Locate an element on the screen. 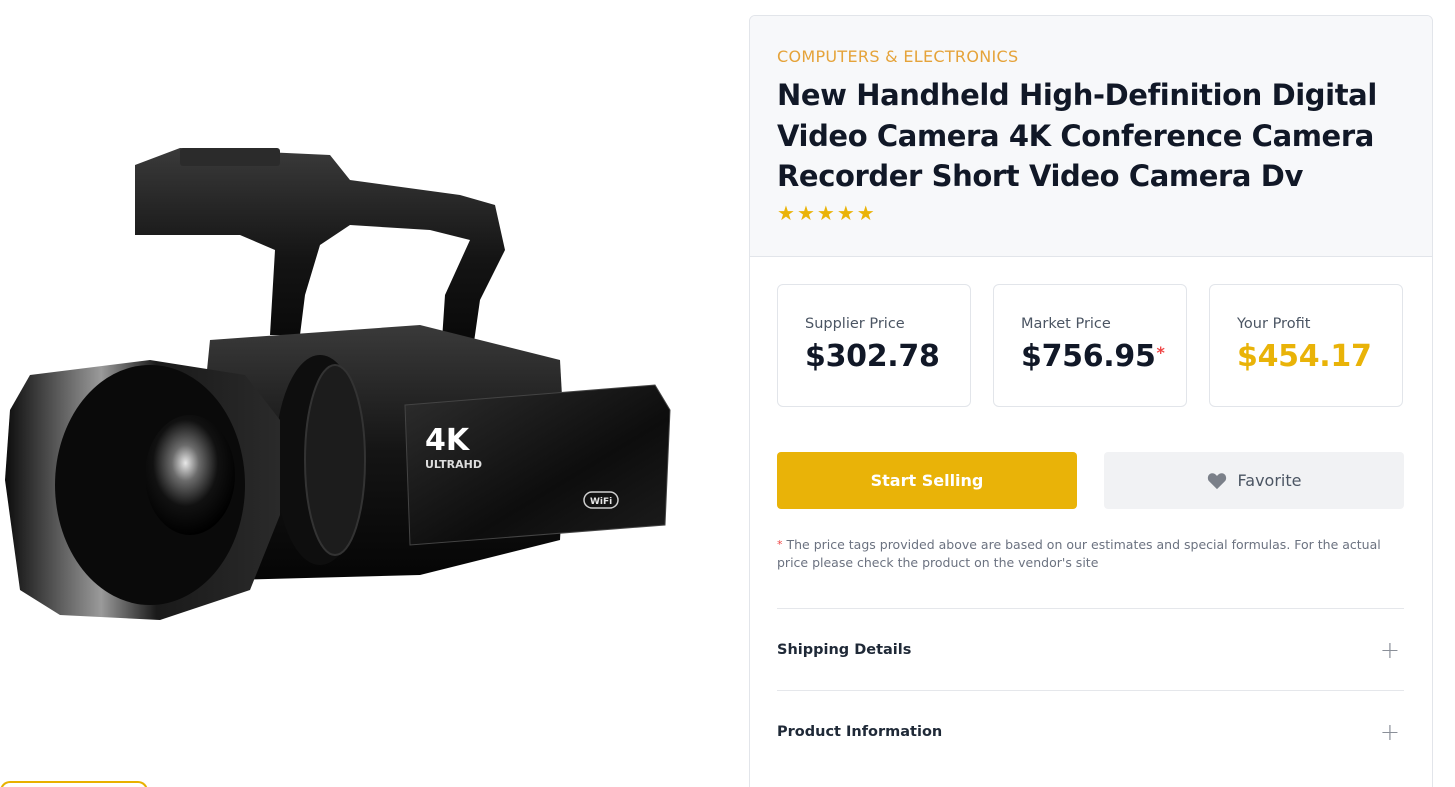  accordion-label: Shipping Details is located at coordinates (844, 649).